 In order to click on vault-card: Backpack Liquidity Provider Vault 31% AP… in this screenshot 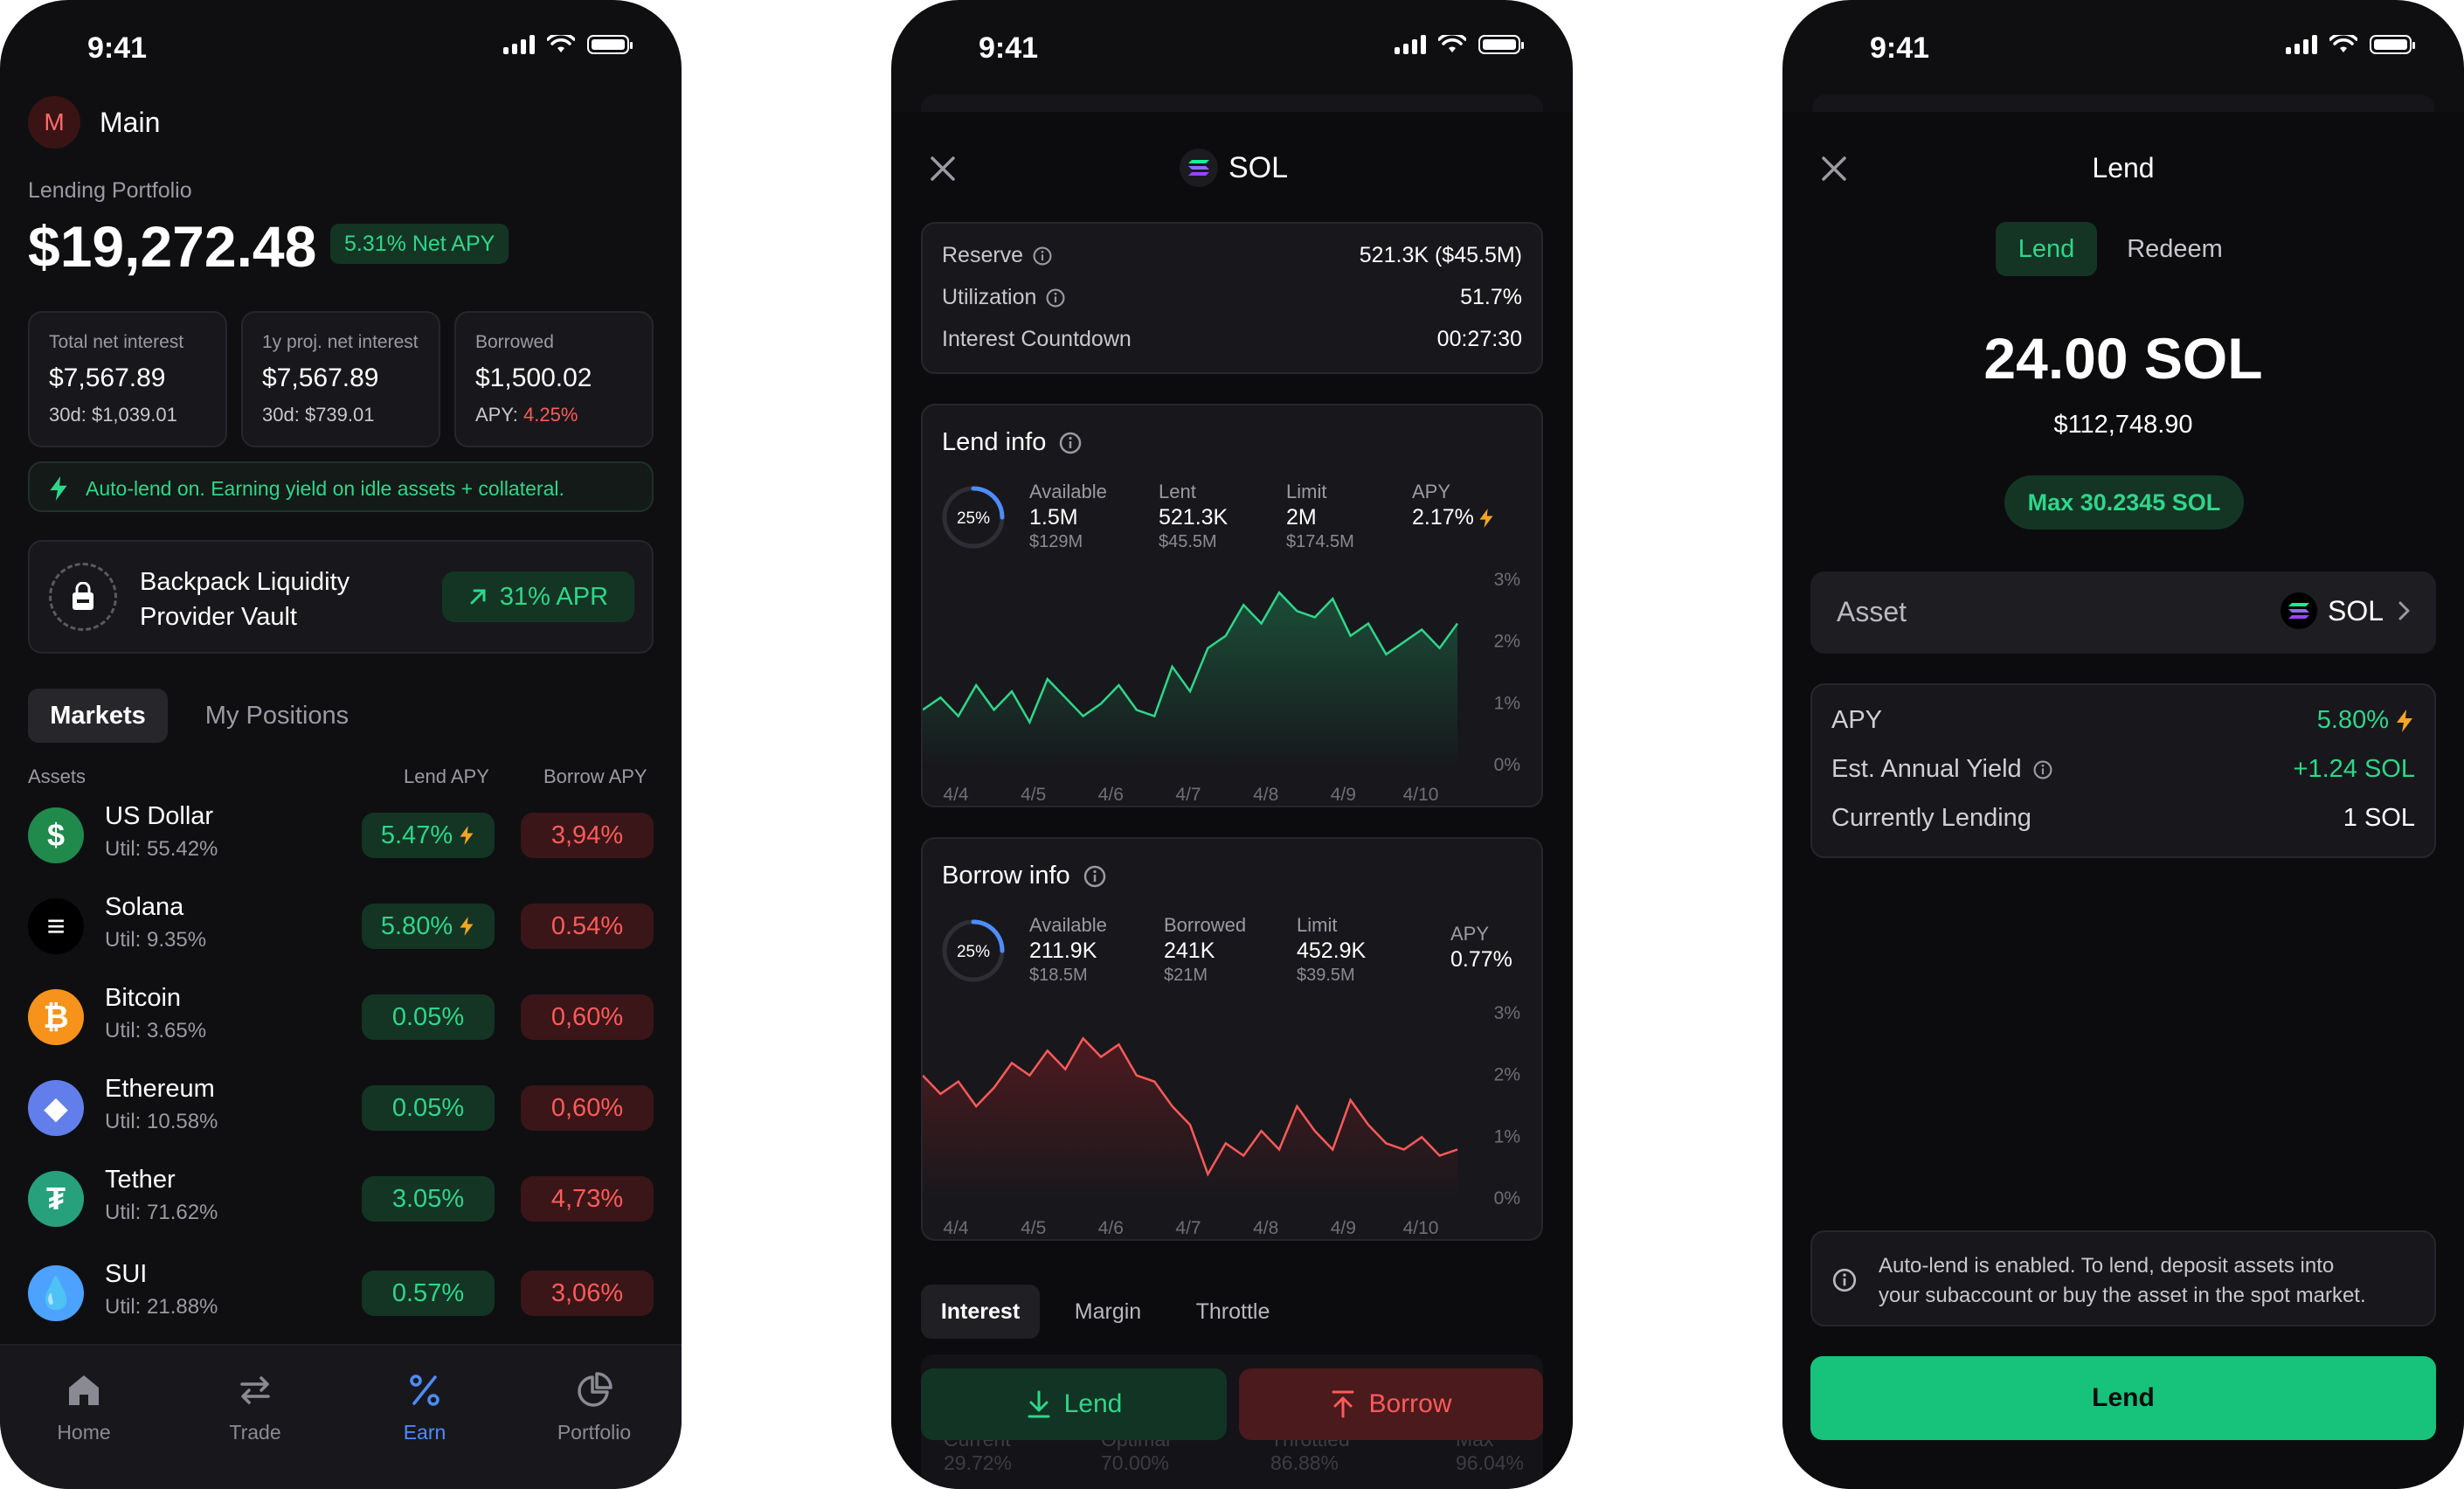, I will do `click(341, 597)`.